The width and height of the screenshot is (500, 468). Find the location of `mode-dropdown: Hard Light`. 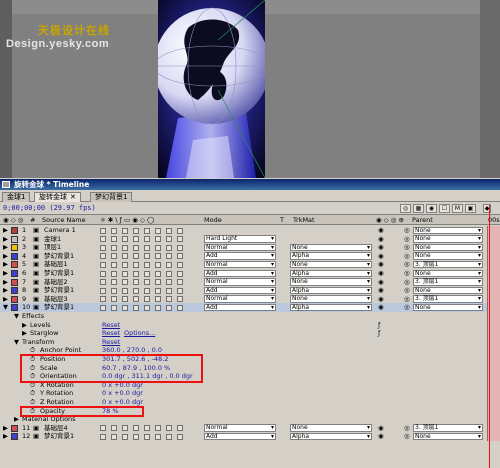

mode-dropdown: Hard Light is located at coordinates (240, 239).